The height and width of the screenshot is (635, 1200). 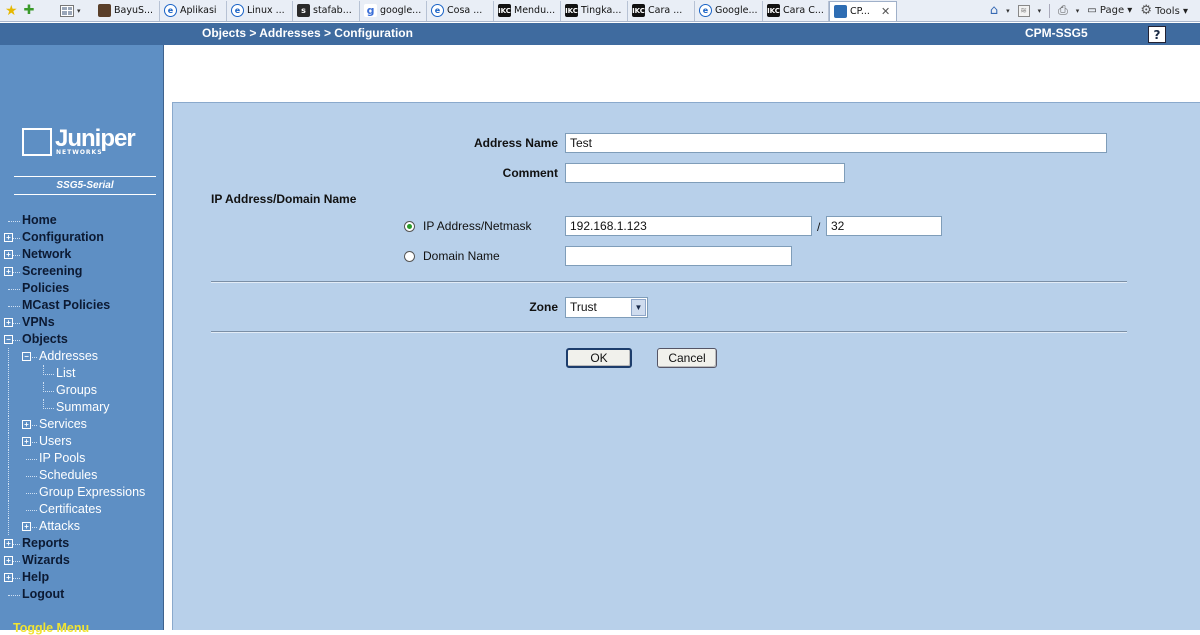 I want to click on nav-item-label: Logout, so click(x=43, y=594).